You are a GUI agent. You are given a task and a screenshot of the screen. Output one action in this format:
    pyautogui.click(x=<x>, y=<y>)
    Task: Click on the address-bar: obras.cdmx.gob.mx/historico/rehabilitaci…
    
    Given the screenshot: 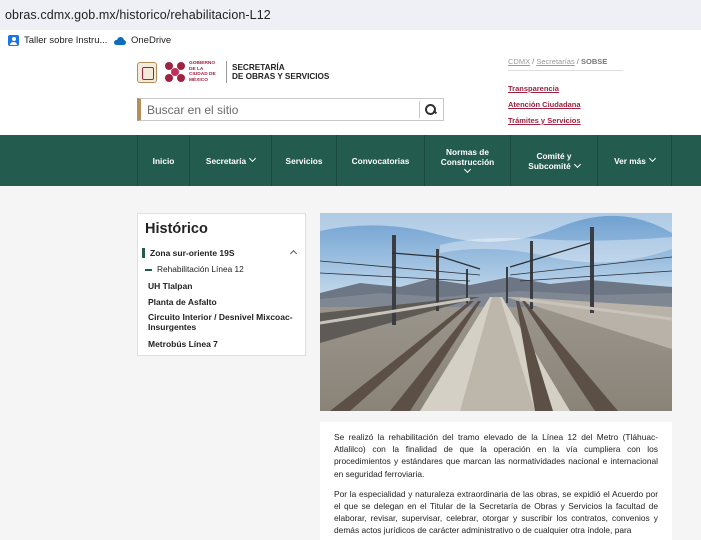 What is the action you would take?
    pyautogui.click(x=350, y=15)
    